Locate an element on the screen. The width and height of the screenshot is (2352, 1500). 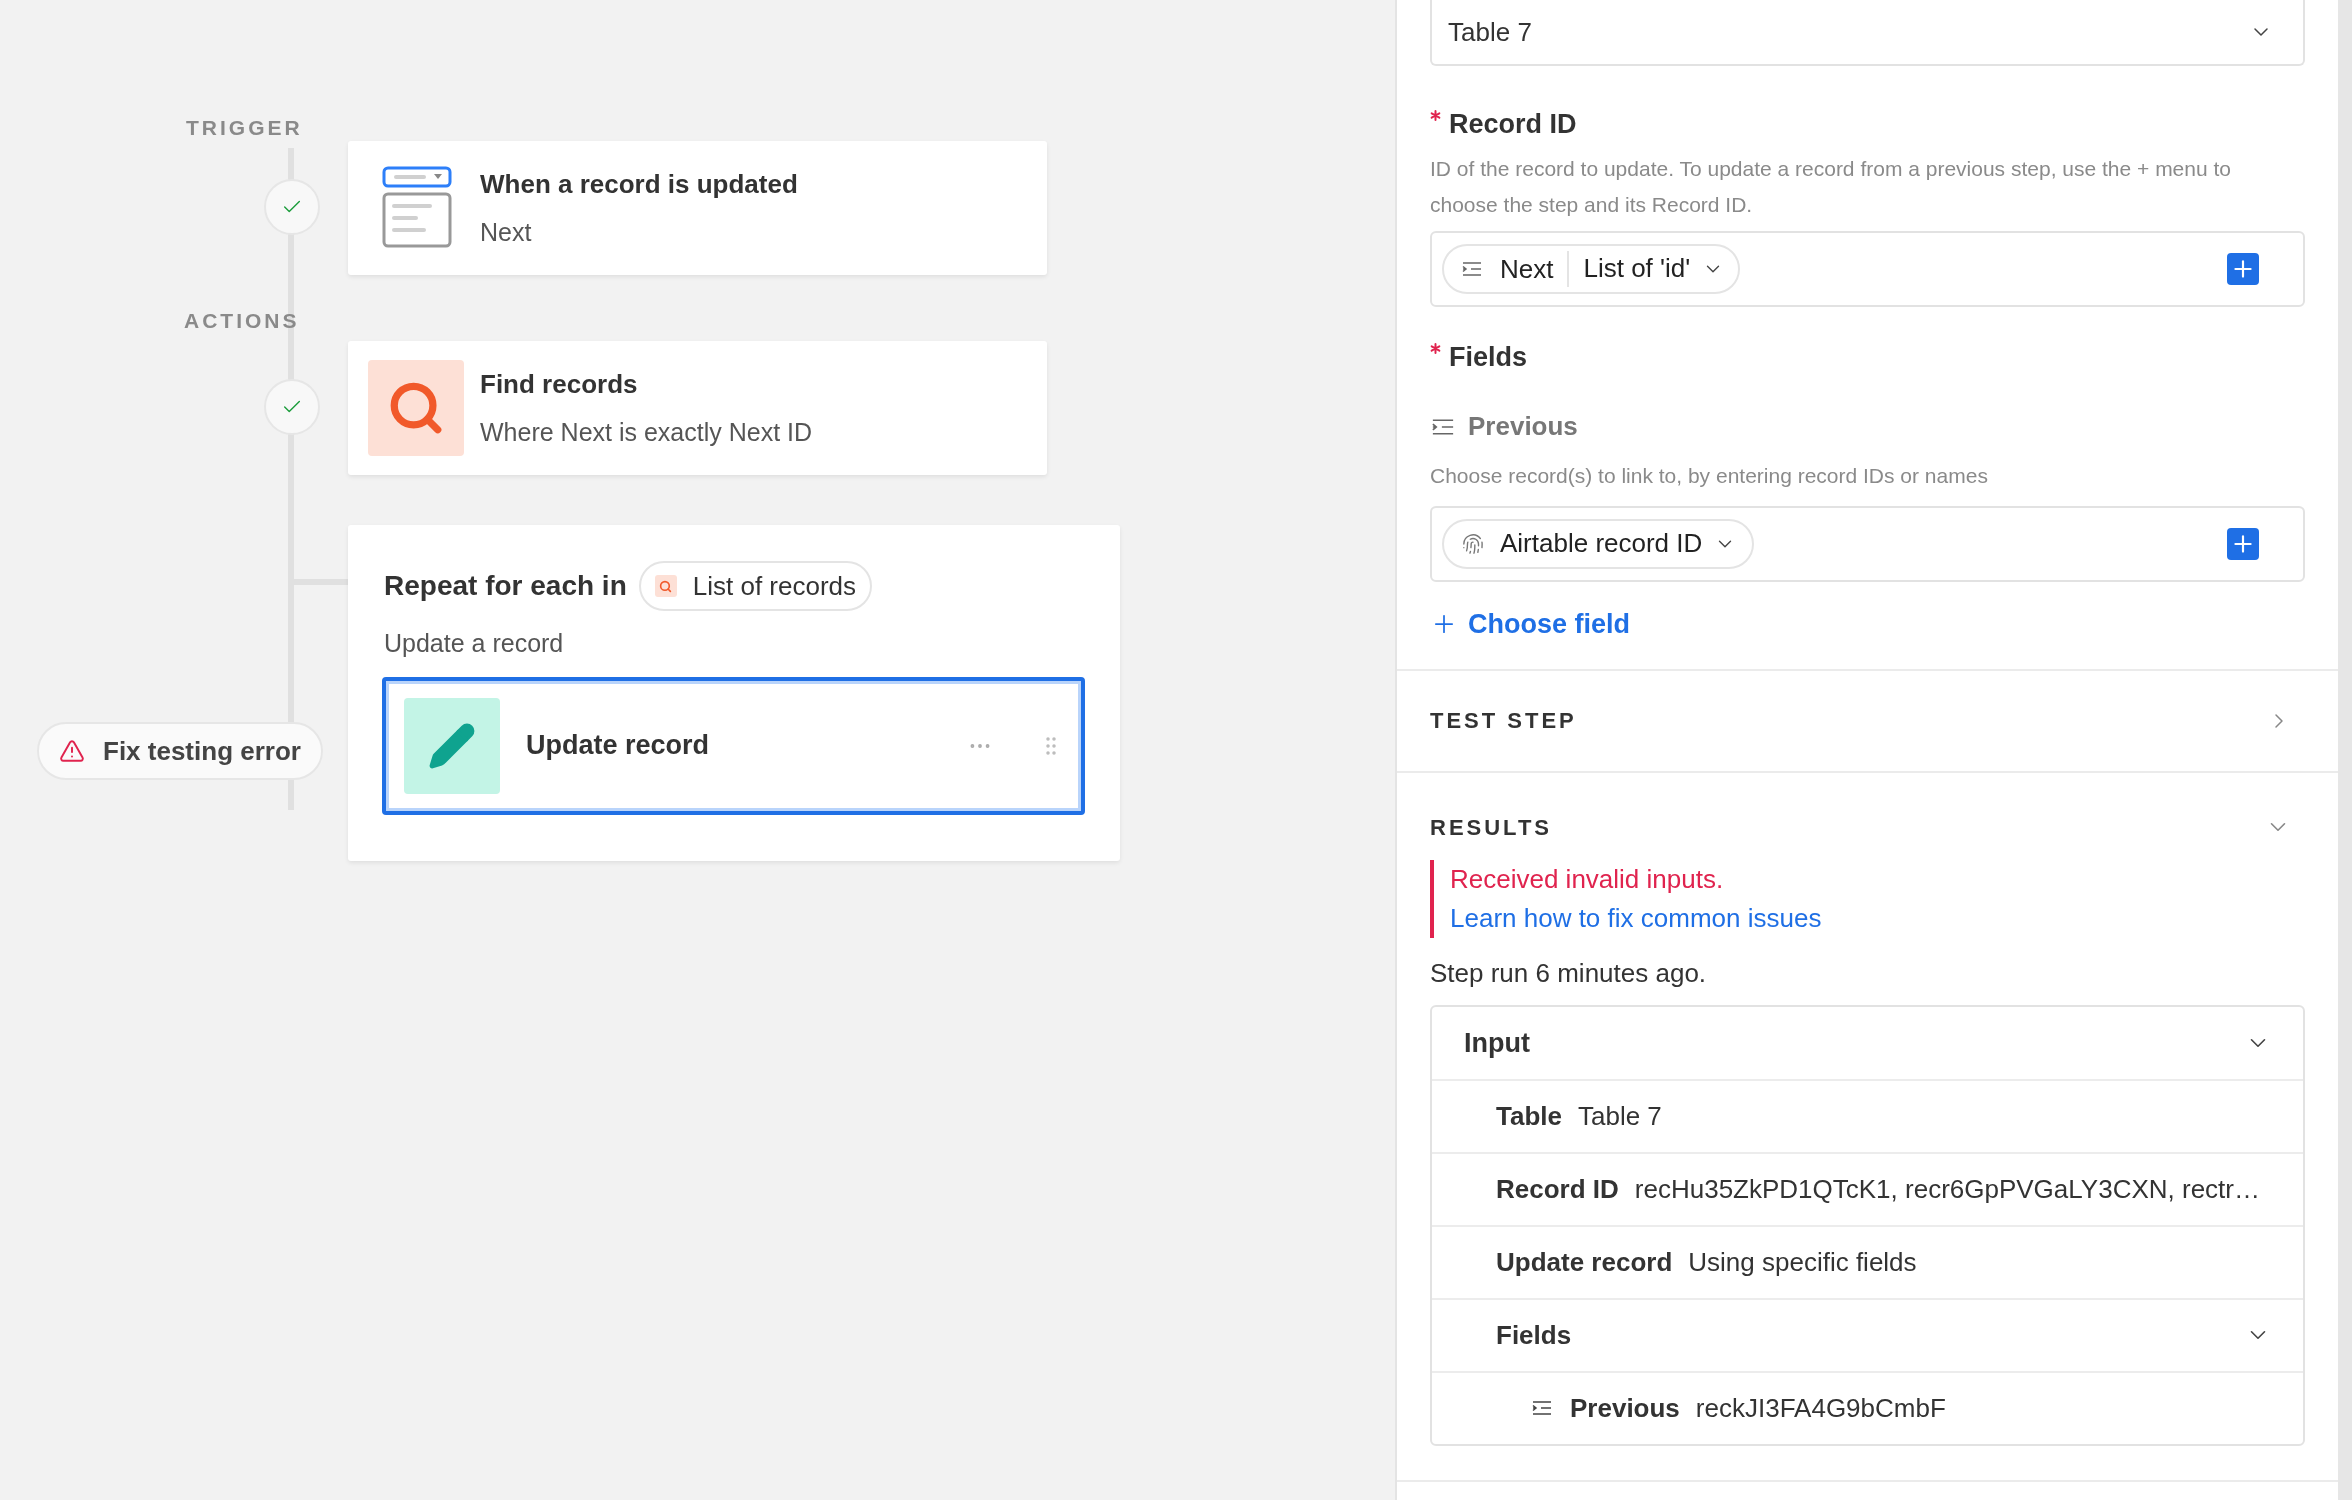
row-label: Update record is located at coordinates (1584, 1262).